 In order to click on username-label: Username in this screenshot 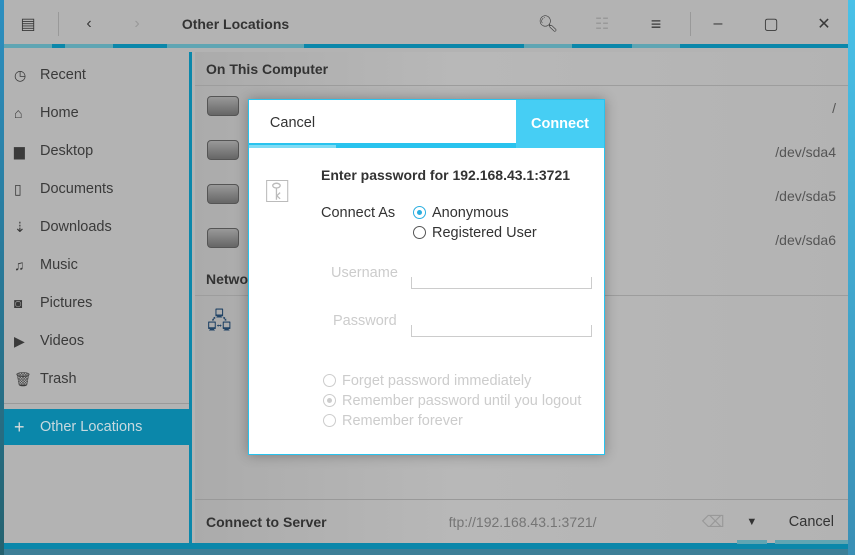, I will do `click(364, 273)`.